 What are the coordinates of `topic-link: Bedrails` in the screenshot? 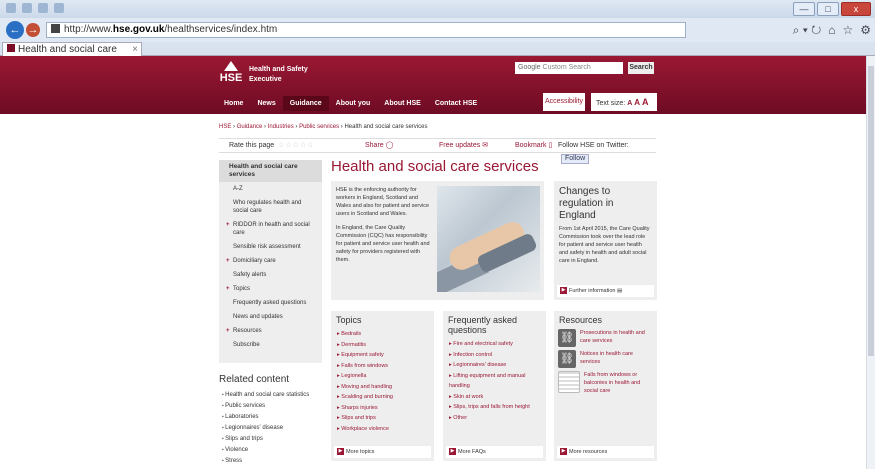 It's located at (385, 334).